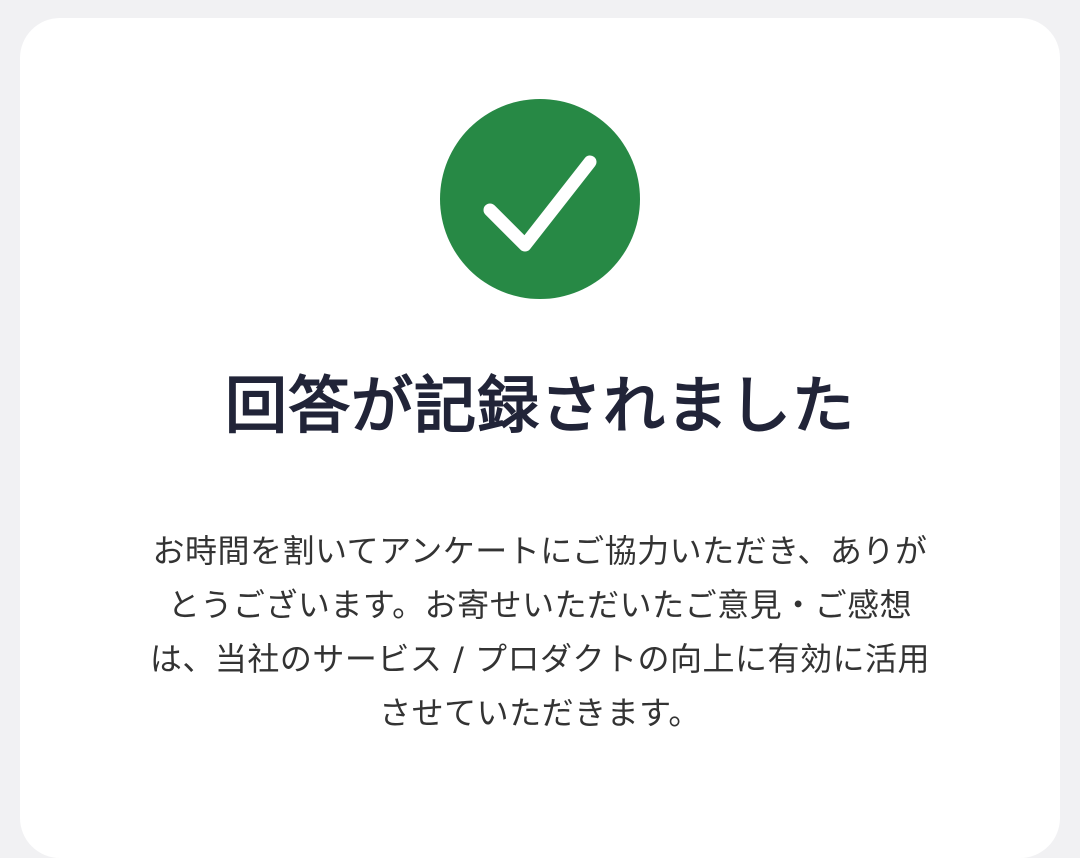 The height and width of the screenshot is (858, 1080). Describe the element at coordinates (540, 659) in the screenshot. I see `message-line: は、当社のサービス / プロダクトの向上に有効に活用` at that location.